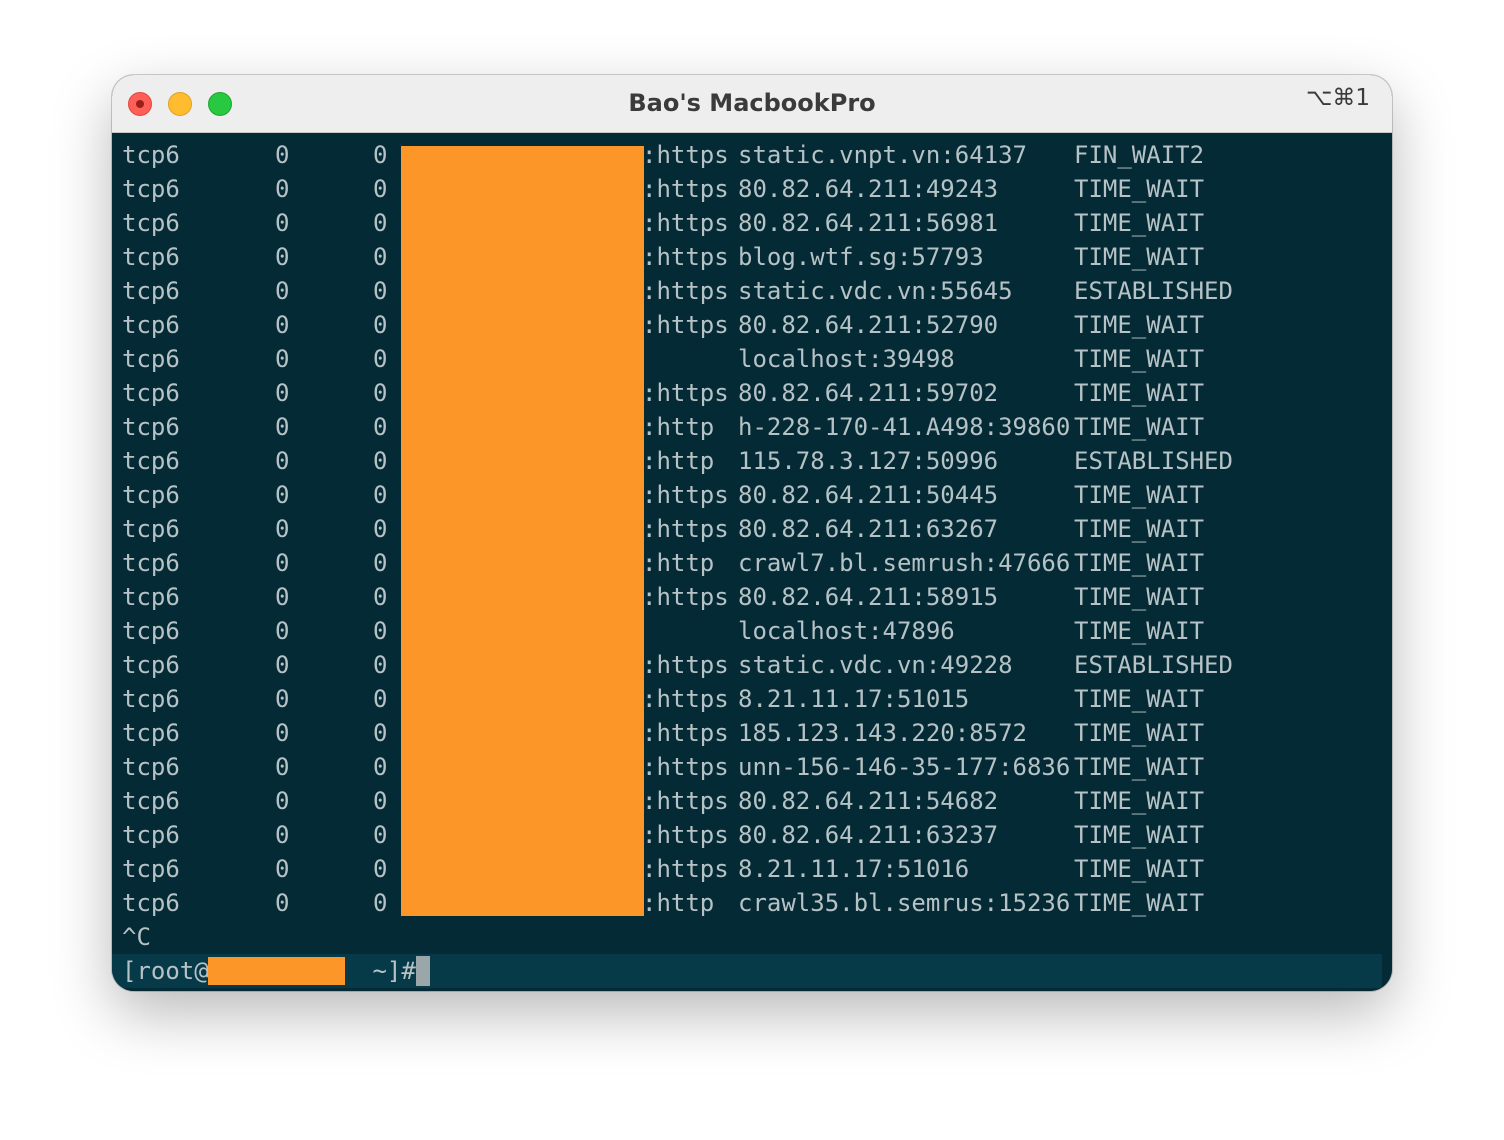  What do you see at coordinates (747, 971) in the screenshot?
I see `command-prompt-line: [root@ ~]#` at bounding box center [747, 971].